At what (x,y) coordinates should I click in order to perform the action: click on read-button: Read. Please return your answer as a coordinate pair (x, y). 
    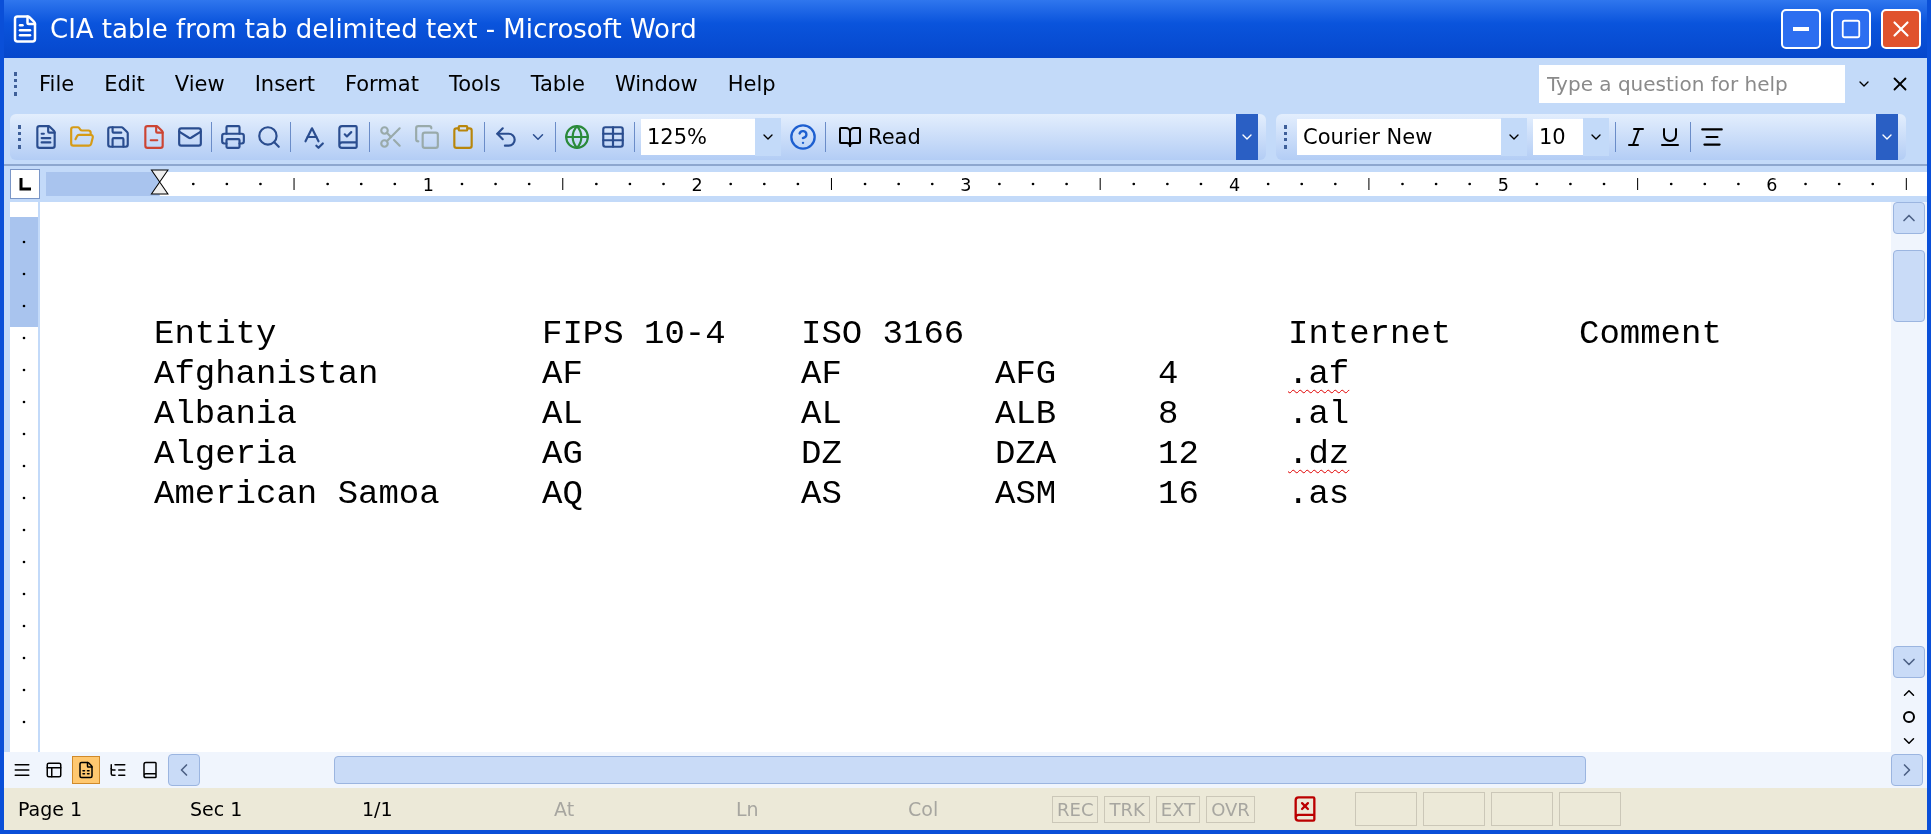
    Looking at the image, I should click on (879, 137).